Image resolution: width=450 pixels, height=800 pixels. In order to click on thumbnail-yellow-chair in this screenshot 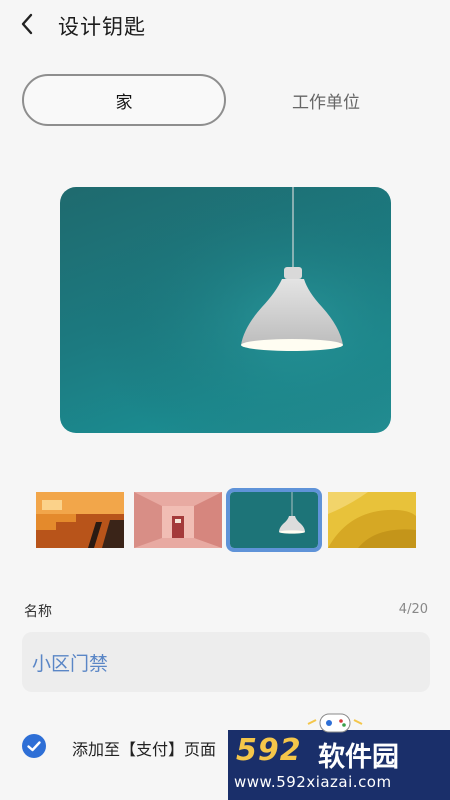, I will do `click(372, 520)`.